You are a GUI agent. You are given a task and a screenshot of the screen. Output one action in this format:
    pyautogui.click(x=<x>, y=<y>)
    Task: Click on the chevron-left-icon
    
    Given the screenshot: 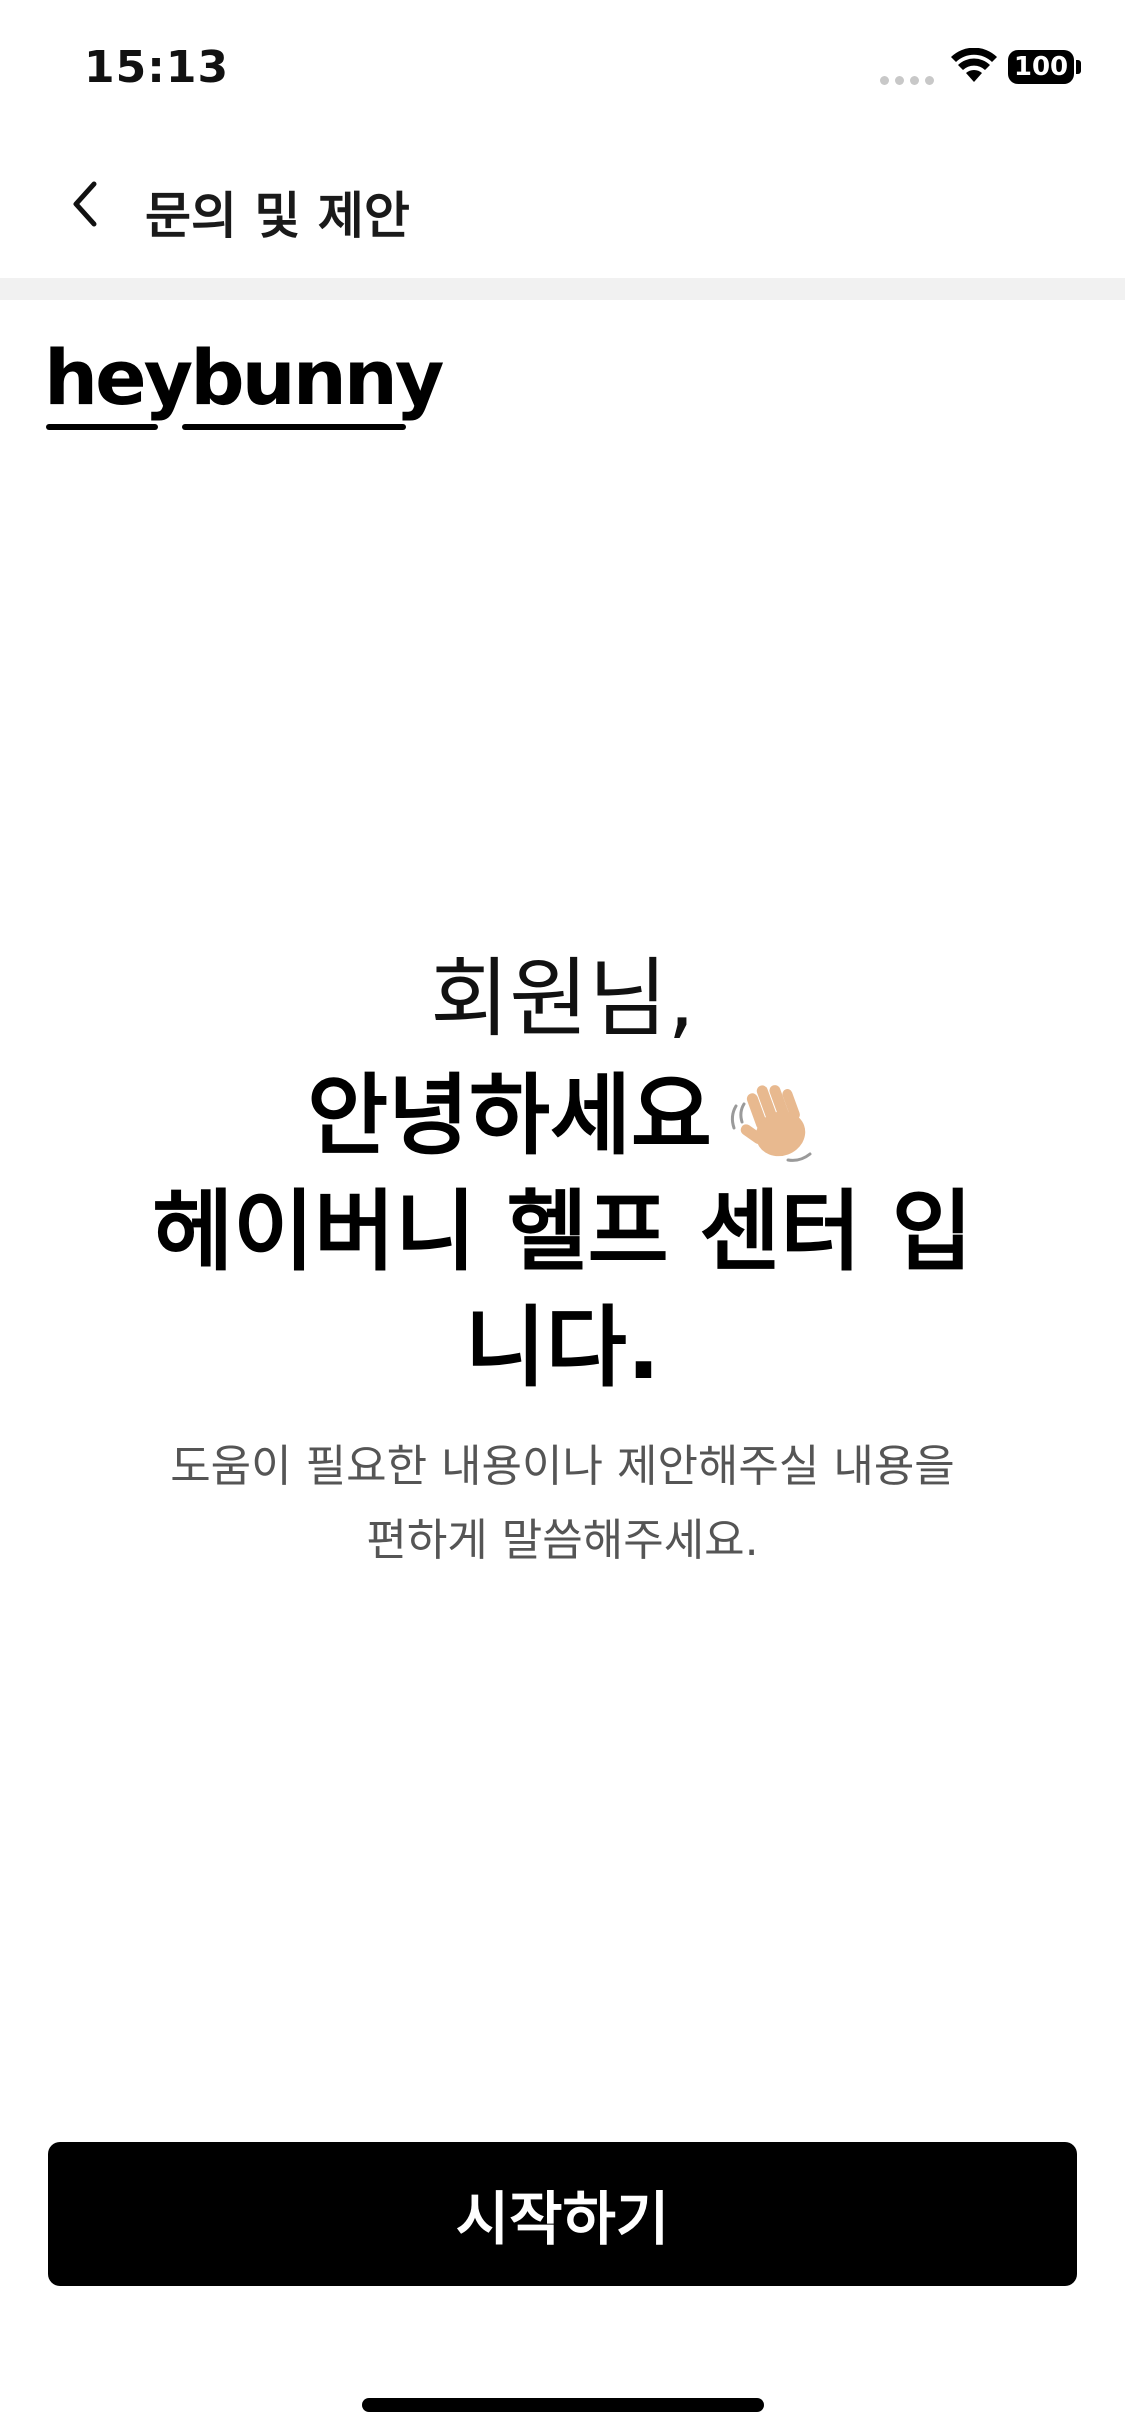 What is the action you would take?
    pyautogui.click(x=86, y=204)
    